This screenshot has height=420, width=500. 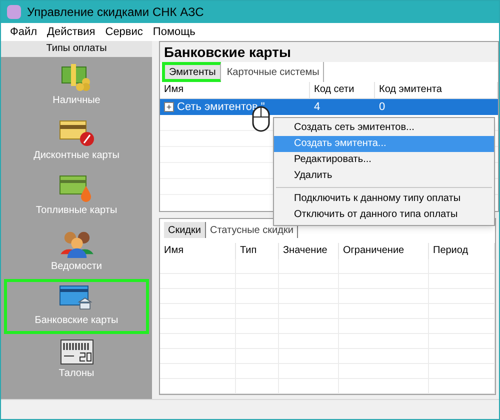 What do you see at coordinates (342, 90) in the screenshot?
I see `column-header: Код сети` at bounding box center [342, 90].